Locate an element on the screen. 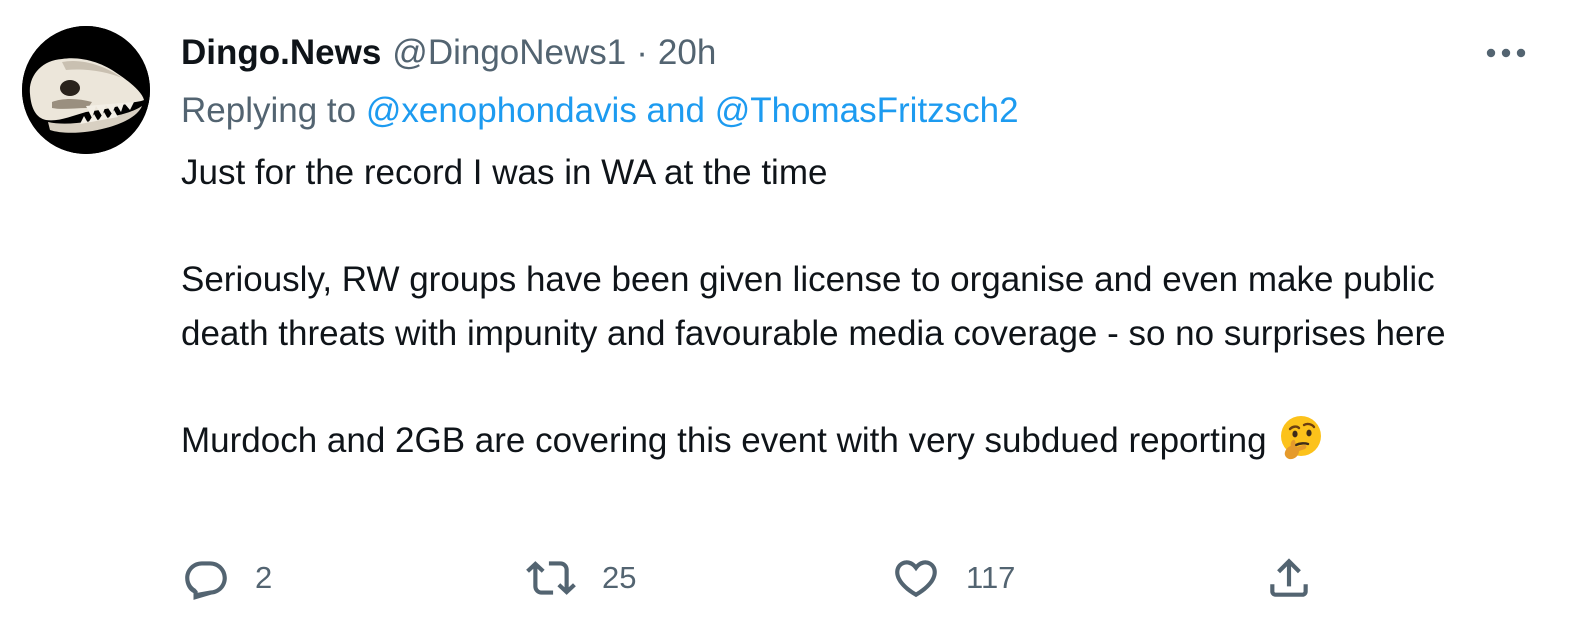 This screenshot has width=1596, height=644. thinking-face-emoji-icon is located at coordinates (1300, 437).